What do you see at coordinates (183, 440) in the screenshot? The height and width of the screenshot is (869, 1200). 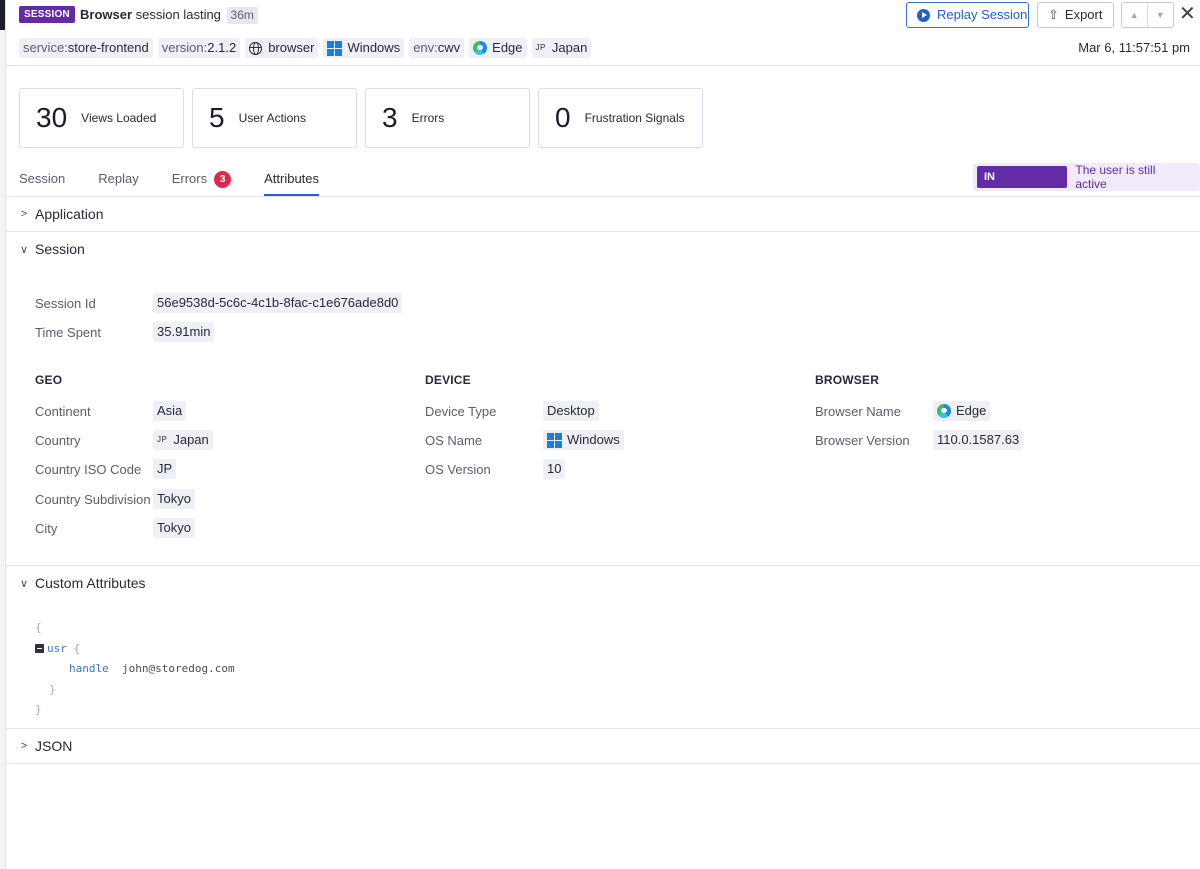 I see `attr-value: JP Japan` at bounding box center [183, 440].